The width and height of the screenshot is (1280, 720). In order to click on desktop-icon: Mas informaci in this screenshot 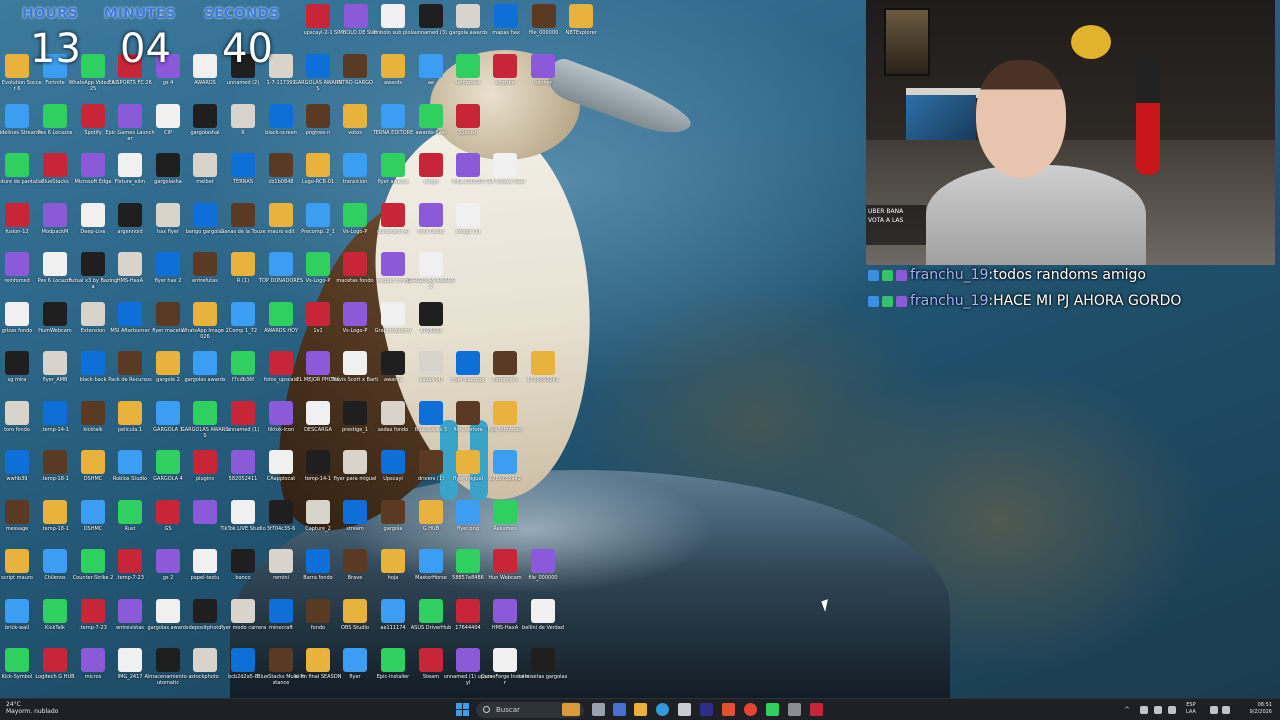, I will do `click(505, 416)`.